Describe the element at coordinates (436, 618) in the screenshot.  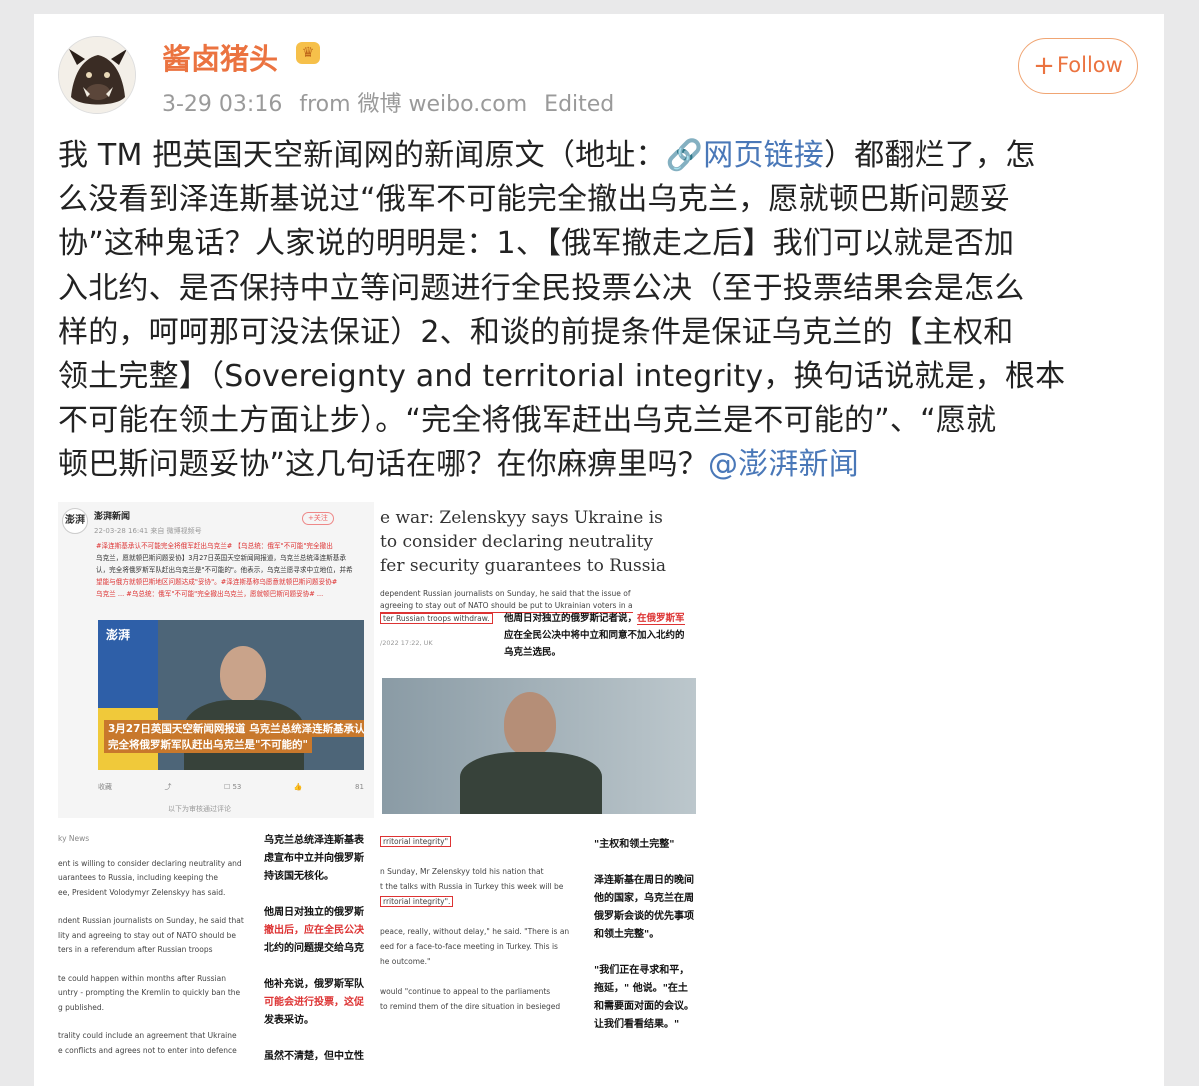
I see `en-line-boxed: ter Russian troops withdraw.` at that location.